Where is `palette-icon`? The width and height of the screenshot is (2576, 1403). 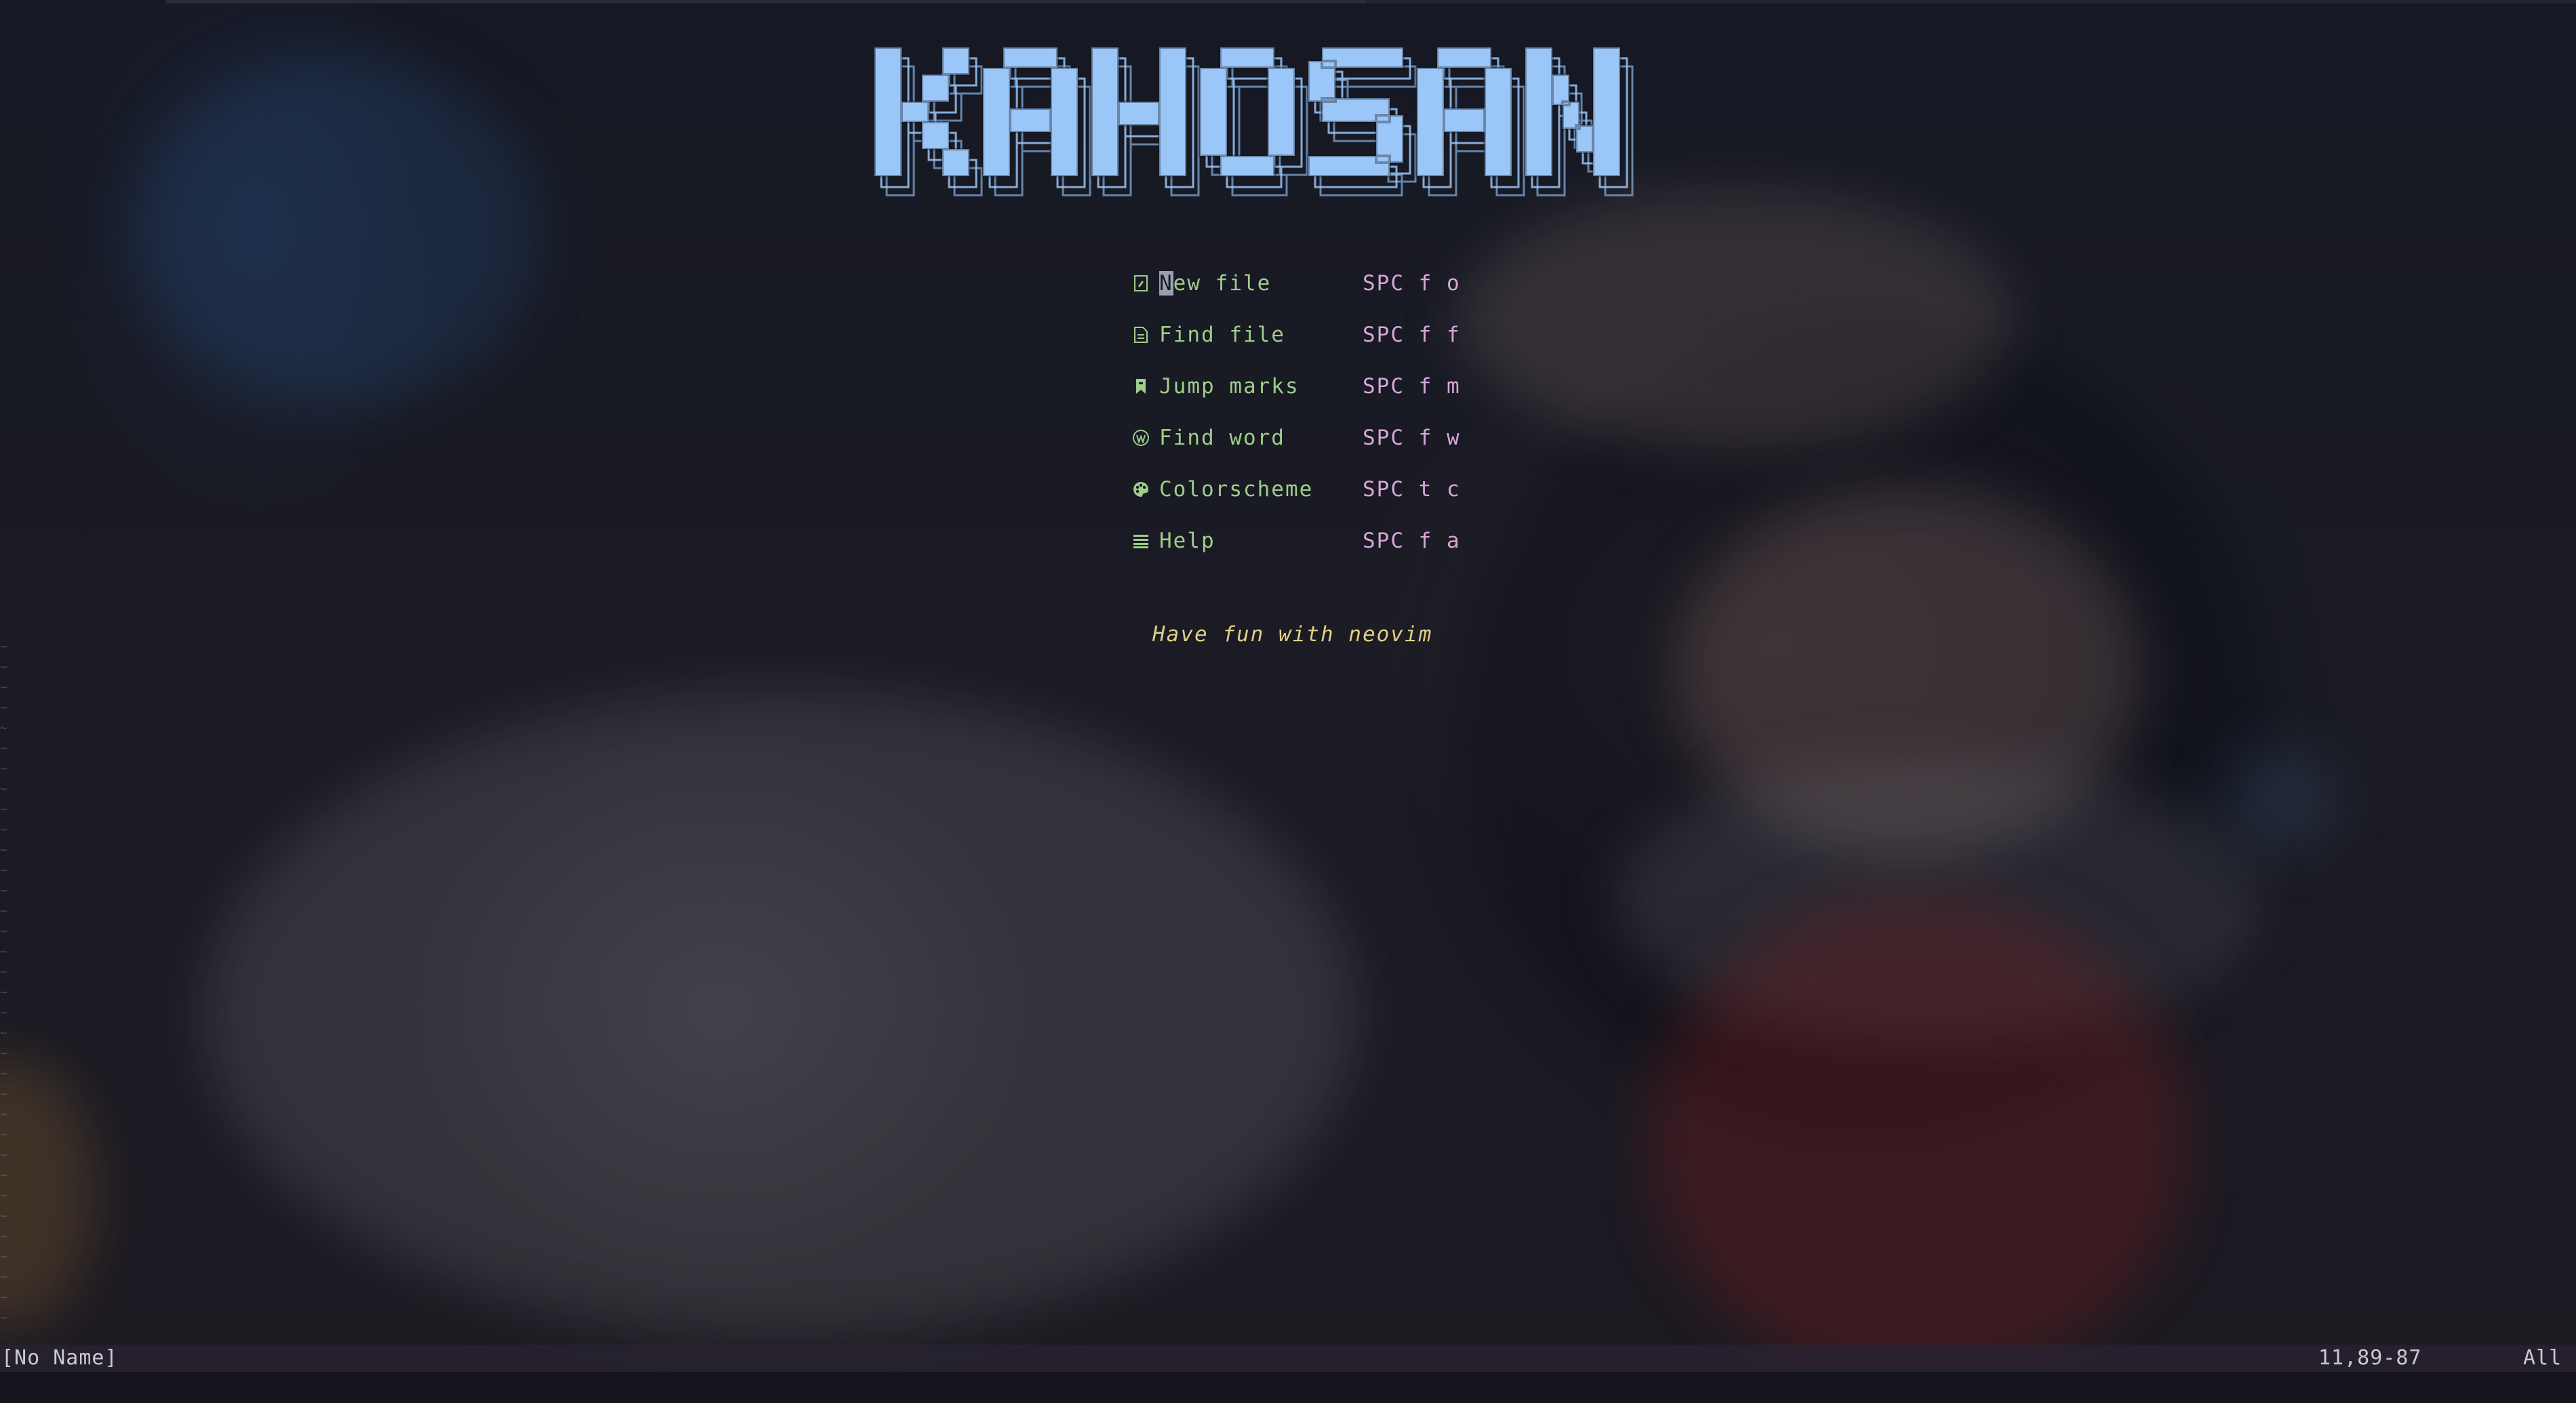
palette-icon is located at coordinates (1141, 490).